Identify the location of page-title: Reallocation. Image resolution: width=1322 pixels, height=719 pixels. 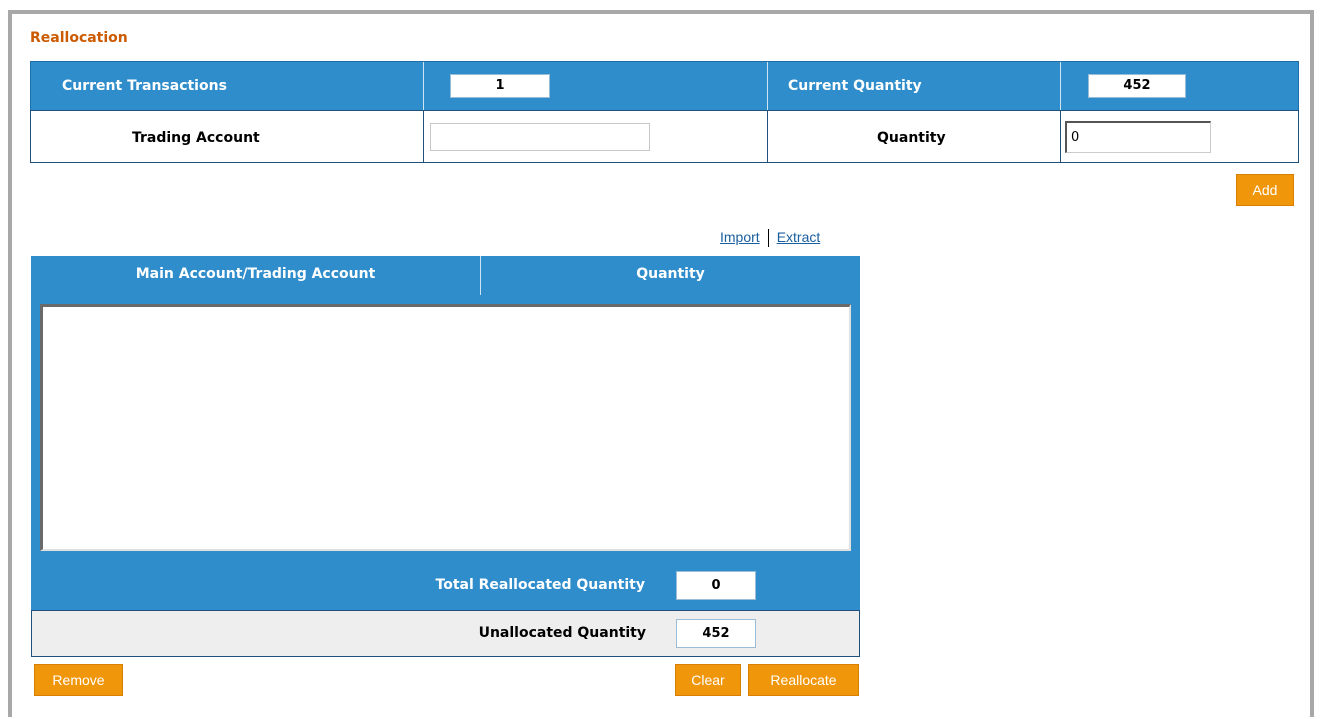
(79, 38).